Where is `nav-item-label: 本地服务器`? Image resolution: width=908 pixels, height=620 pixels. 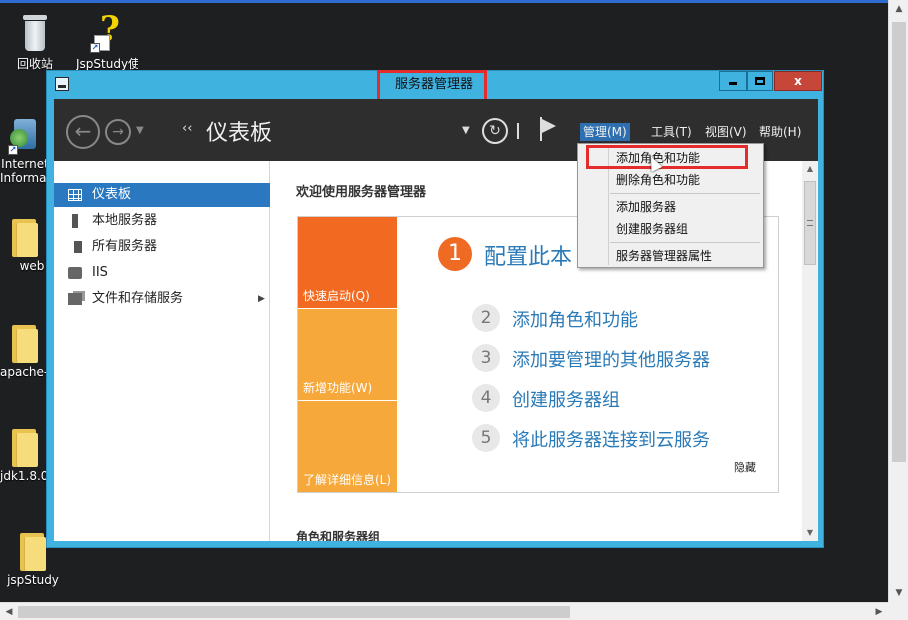
nav-item-label: 本地服务器 is located at coordinates (125, 220).